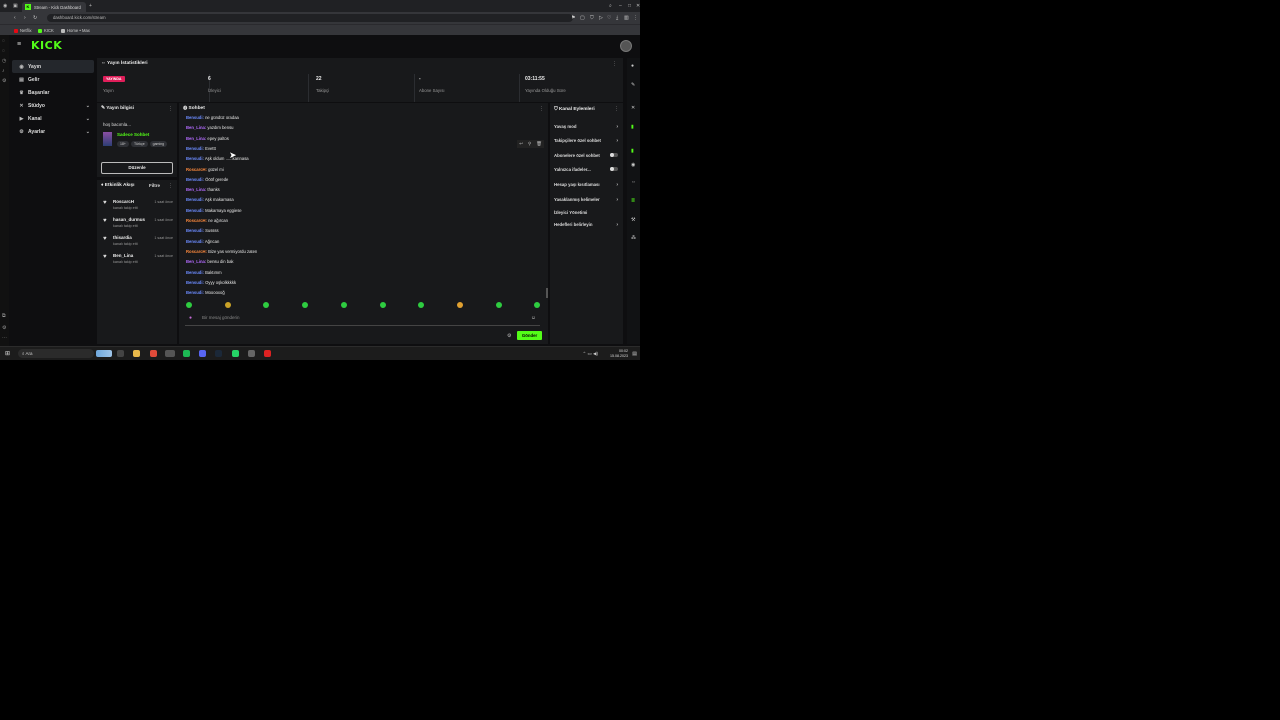 The image size is (1280, 720). I want to click on stream-category: Sadece Sohbet, so click(133, 134).